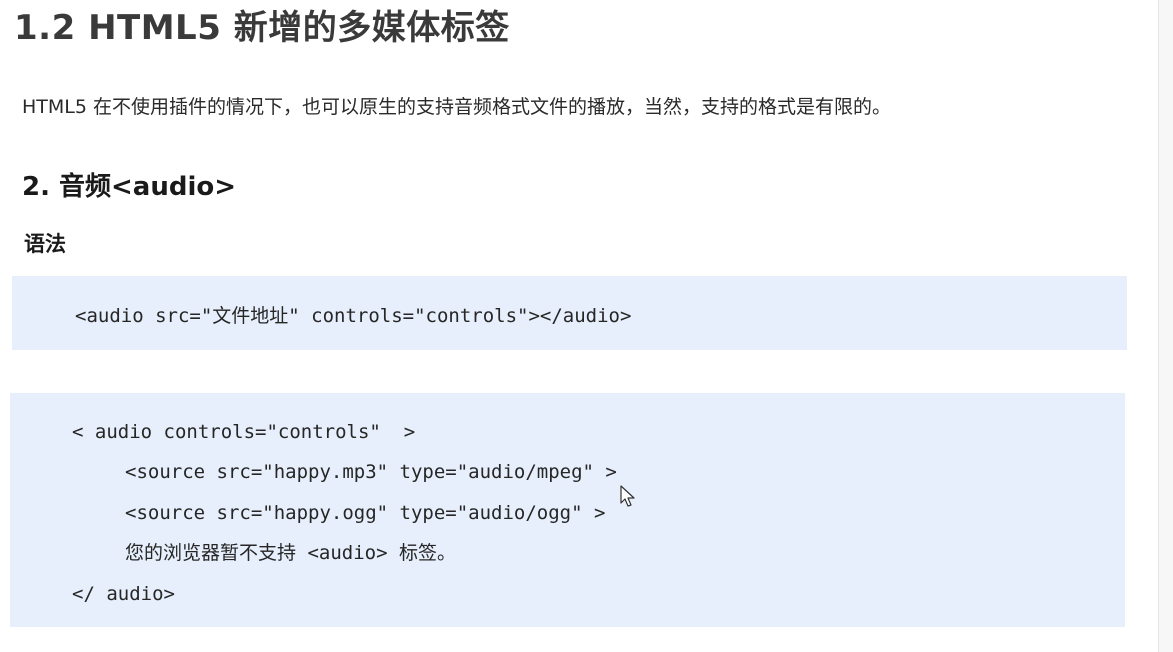  I want to click on scrollbar, so click(1165, 326).